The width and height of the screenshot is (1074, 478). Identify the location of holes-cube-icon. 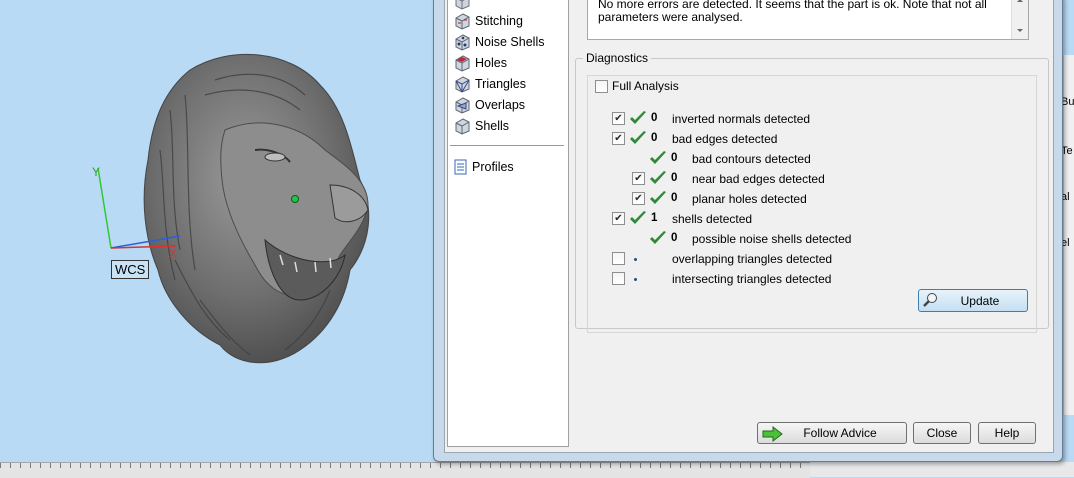
(462, 63).